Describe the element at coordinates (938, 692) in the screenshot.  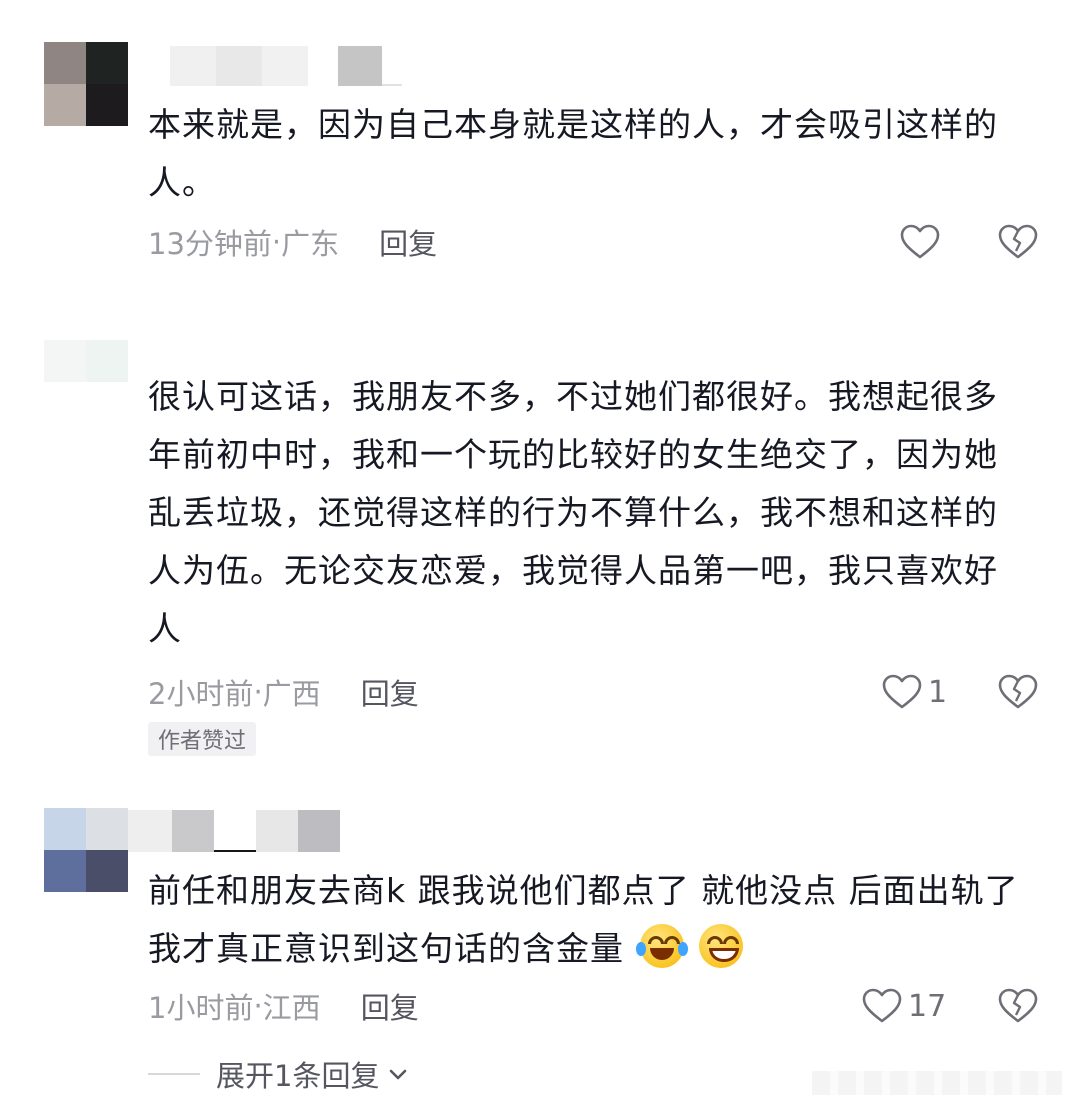
I see `like-count: 1` at that location.